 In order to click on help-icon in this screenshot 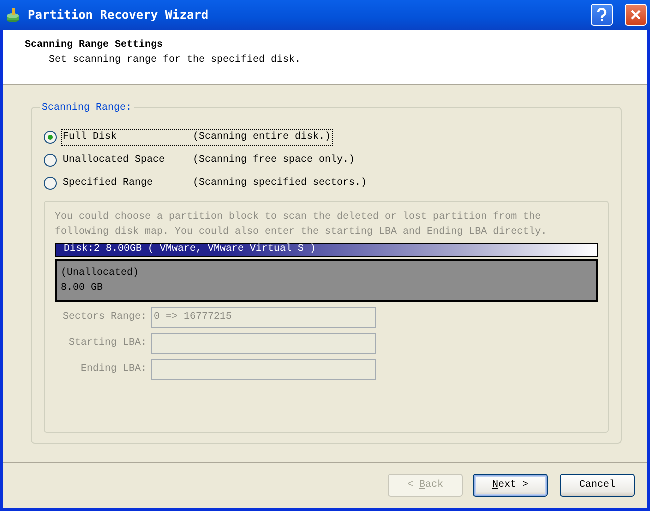, I will do `click(602, 15)`.